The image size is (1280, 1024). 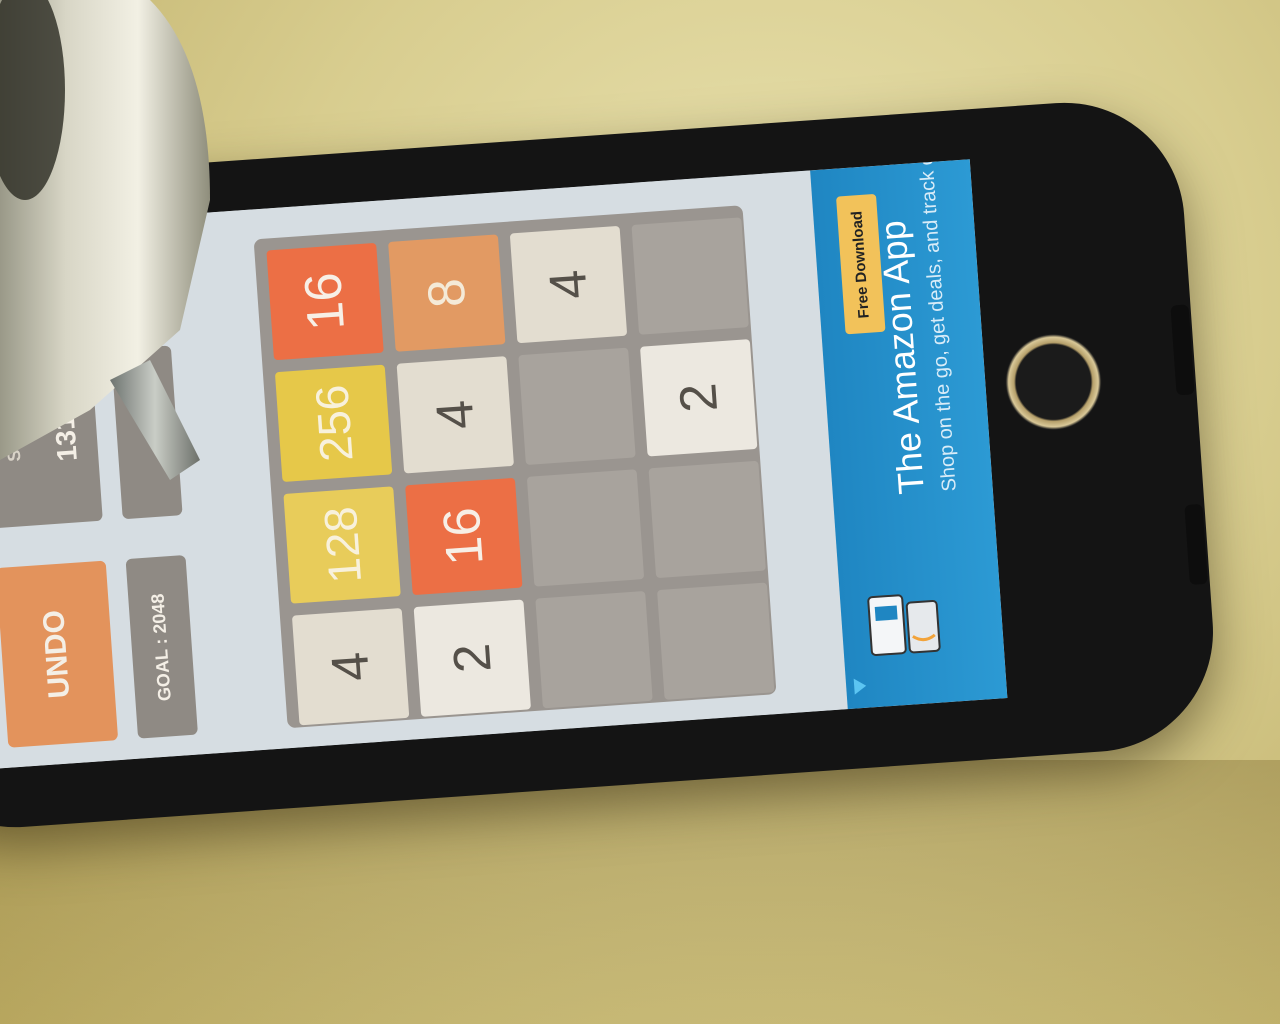 I want to click on tile-128: 128, so click(x=342, y=545).